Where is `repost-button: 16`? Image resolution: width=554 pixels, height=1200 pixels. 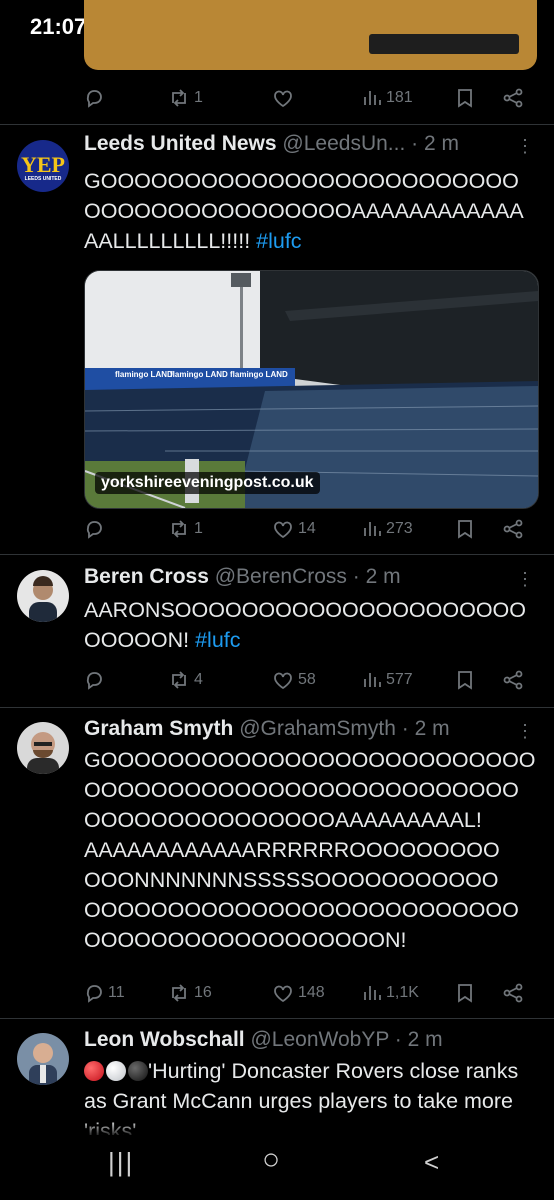
repost-button: 16 is located at coordinates (190, 993).